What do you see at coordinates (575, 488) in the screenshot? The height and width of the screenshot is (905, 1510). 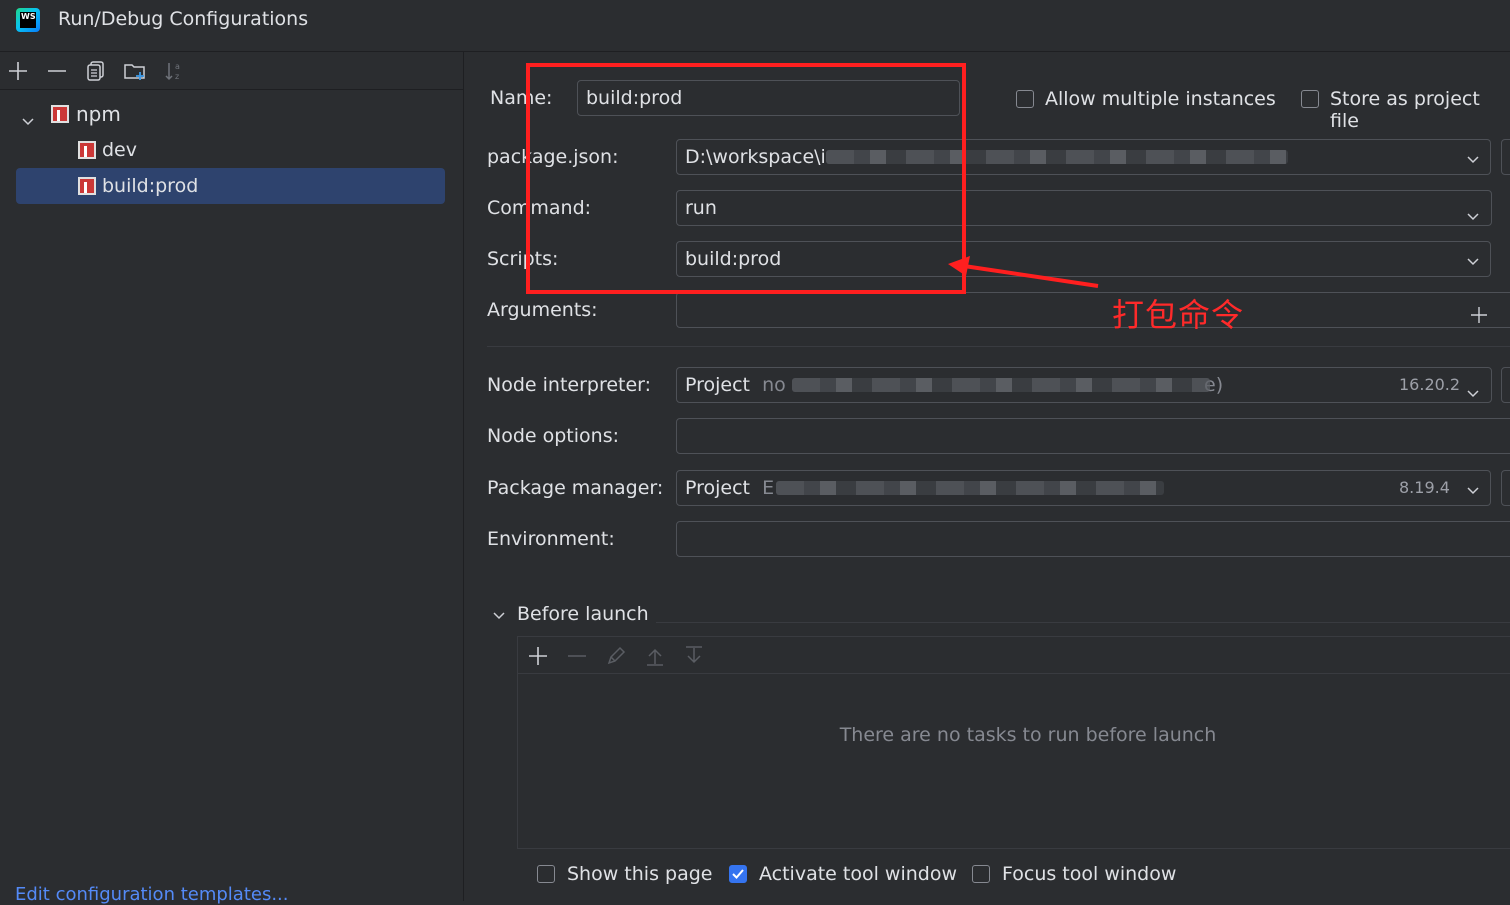 I see `package-manager-label: Package manager:` at bounding box center [575, 488].